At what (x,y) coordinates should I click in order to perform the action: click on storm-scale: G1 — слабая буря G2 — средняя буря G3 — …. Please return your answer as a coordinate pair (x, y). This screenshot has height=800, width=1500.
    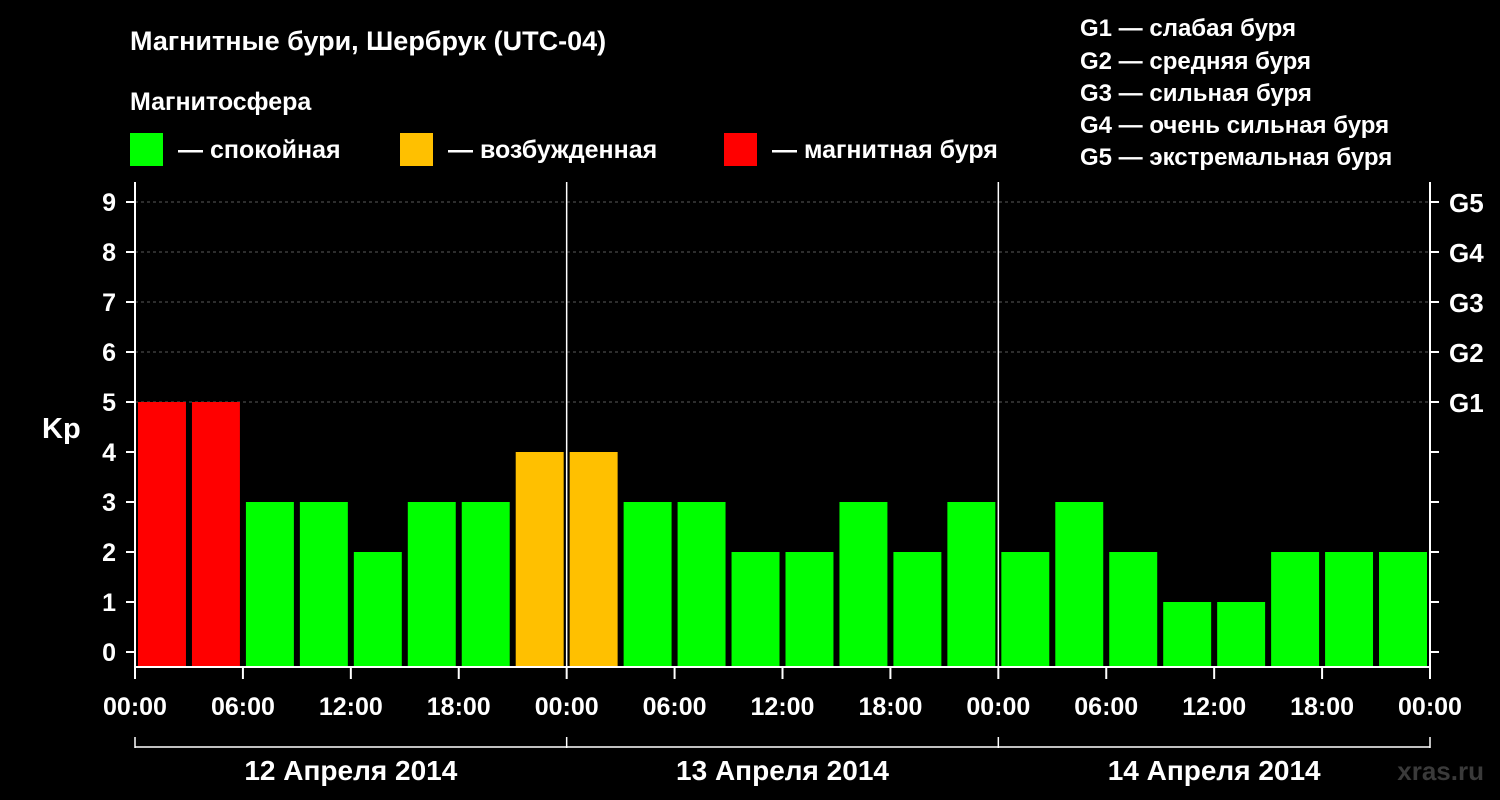
    Looking at the image, I should click on (1236, 93).